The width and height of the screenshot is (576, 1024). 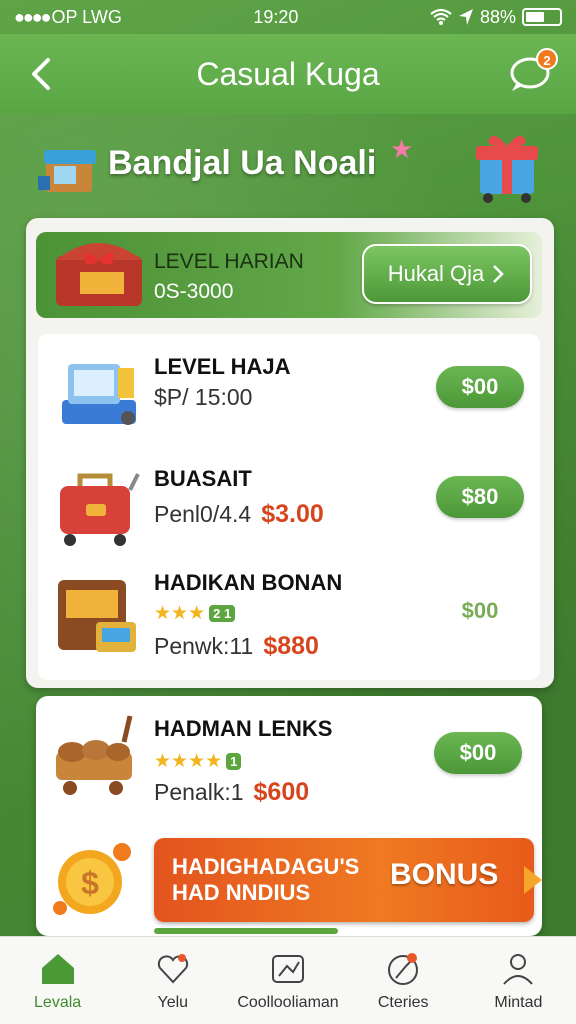 What do you see at coordinates (86, 16) in the screenshot?
I see `carrier-label: OP LWG` at bounding box center [86, 16].